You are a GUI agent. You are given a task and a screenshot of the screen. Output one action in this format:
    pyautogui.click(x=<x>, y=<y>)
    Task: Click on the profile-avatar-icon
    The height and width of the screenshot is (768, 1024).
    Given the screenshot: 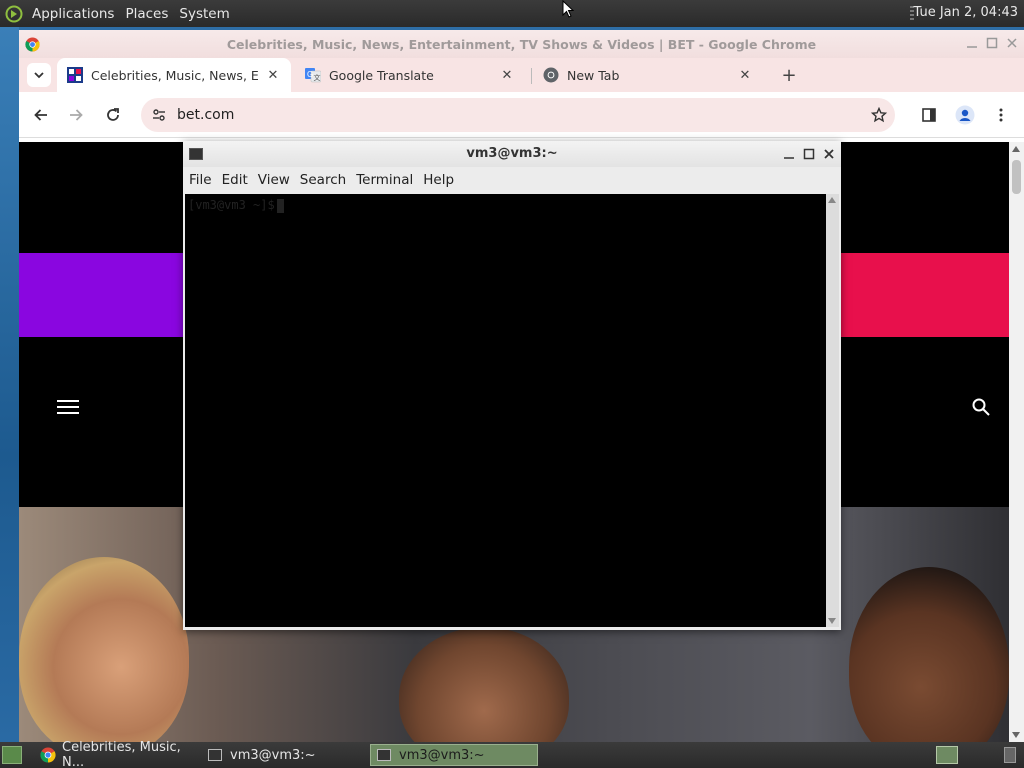 What is the action you would take?
    pyautogui.click(x=965, y=115)
    